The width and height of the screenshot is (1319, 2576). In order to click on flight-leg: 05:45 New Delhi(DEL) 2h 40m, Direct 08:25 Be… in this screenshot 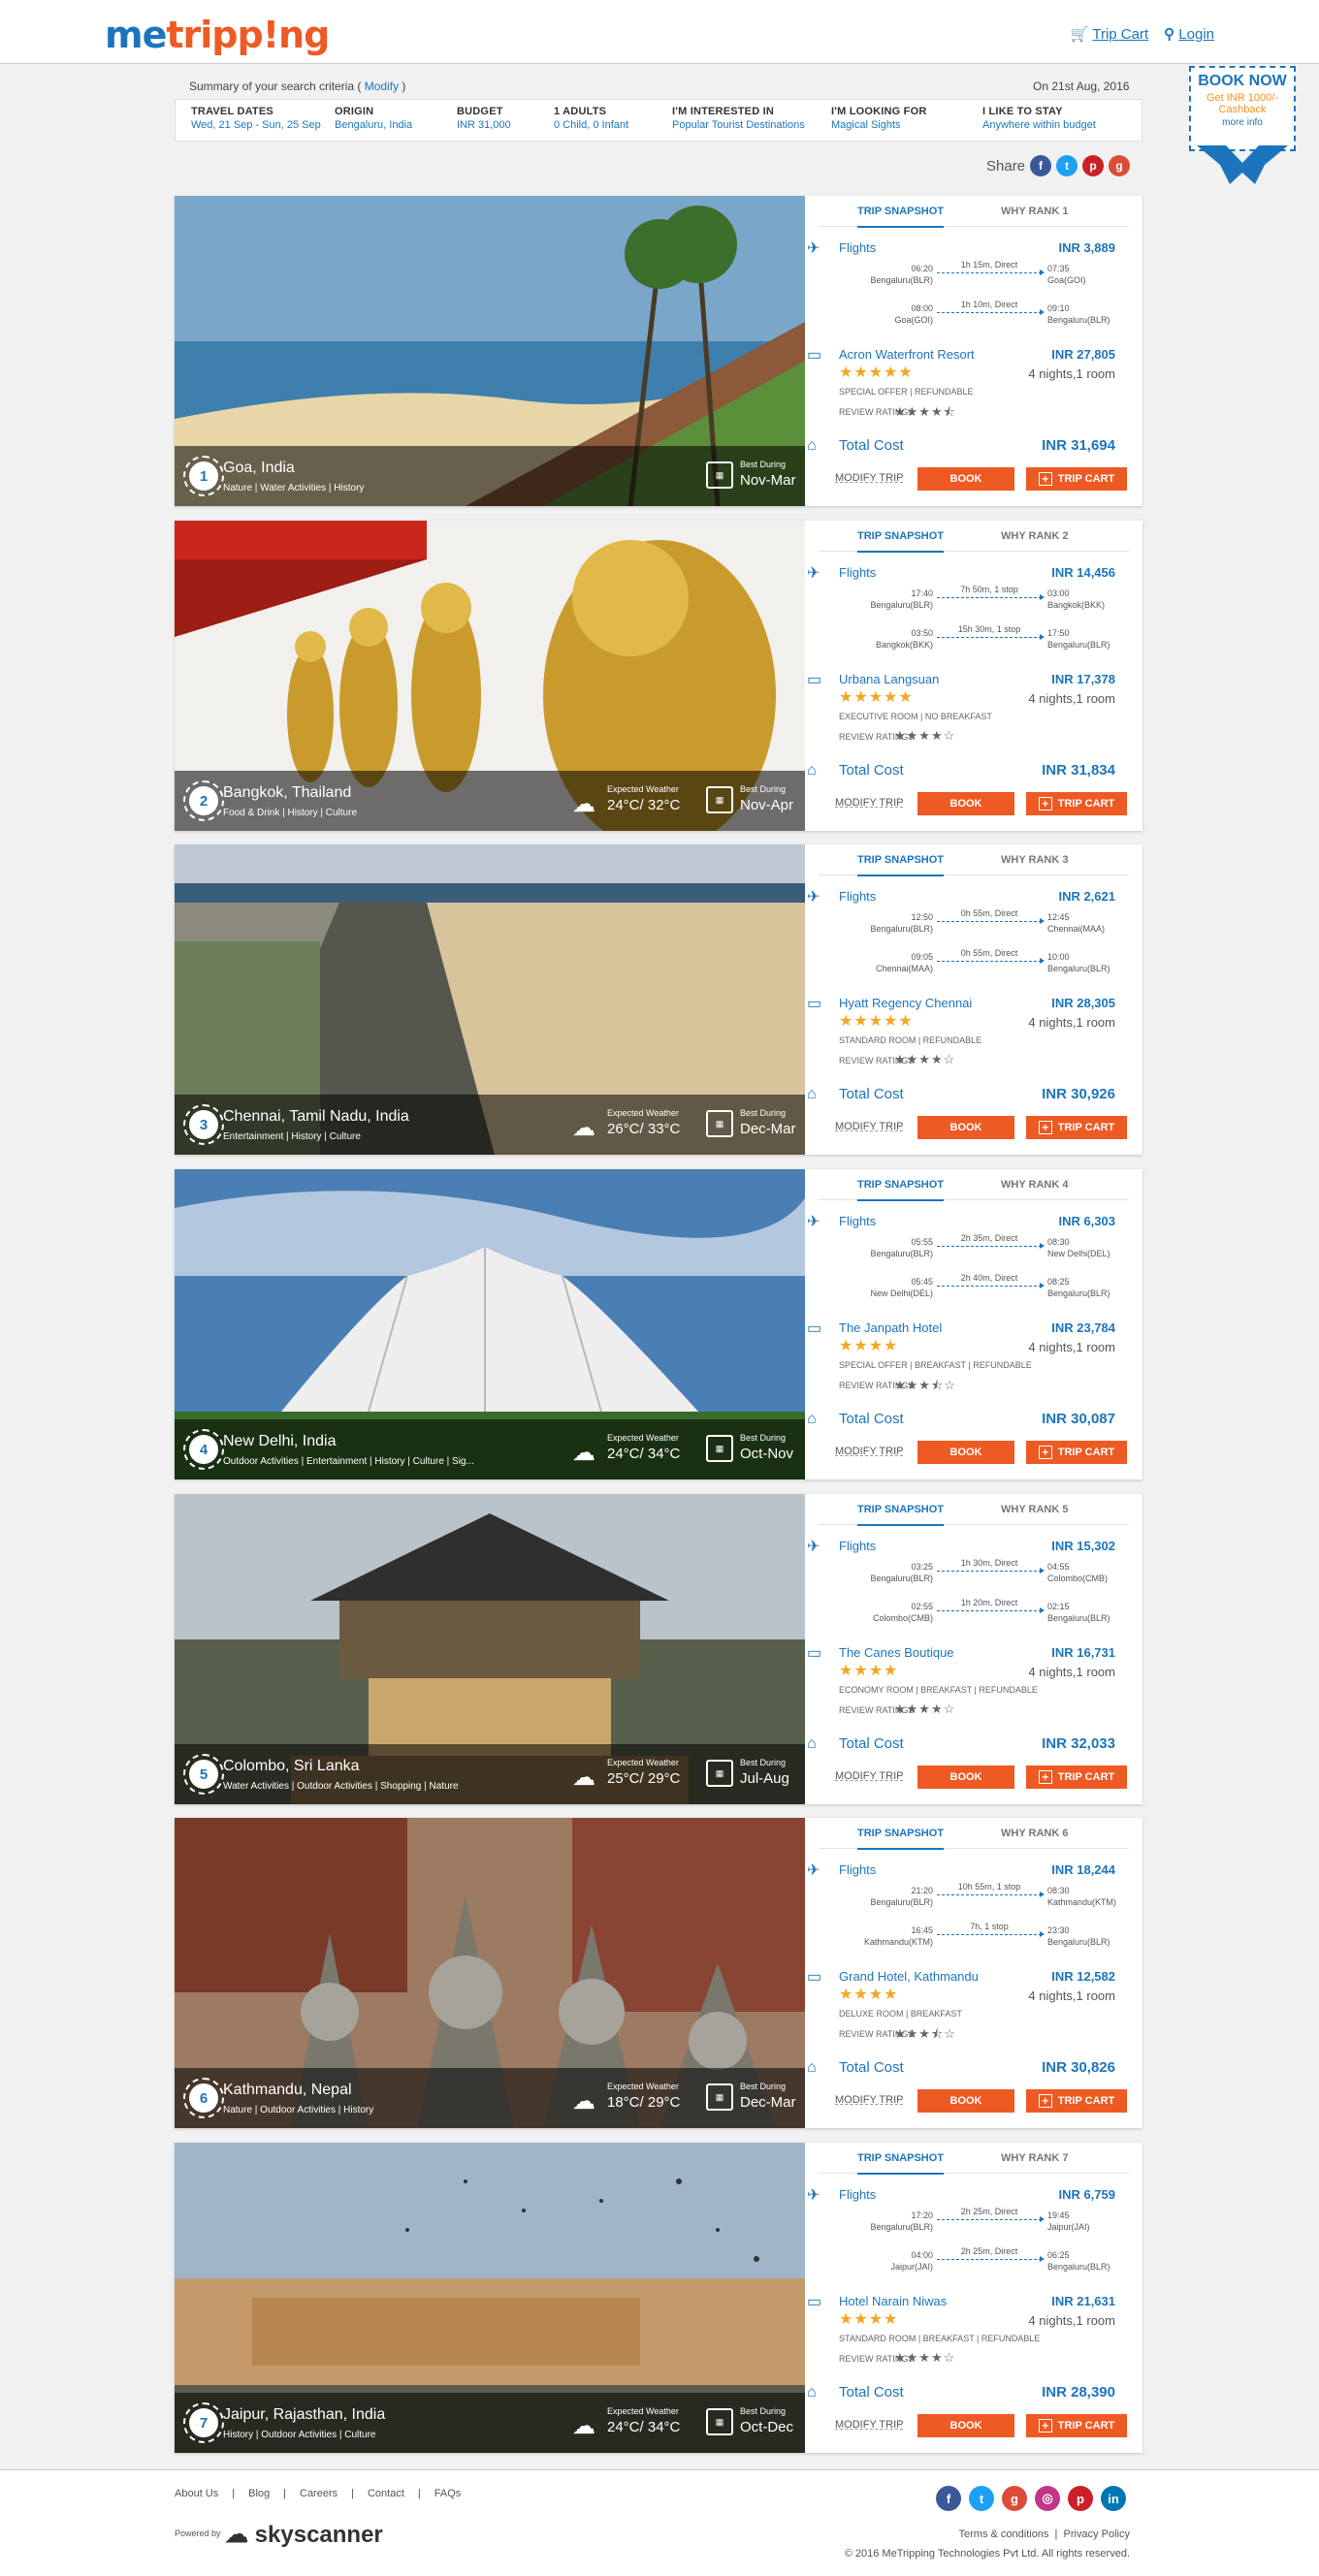, I will do `click(990, 1285)`.